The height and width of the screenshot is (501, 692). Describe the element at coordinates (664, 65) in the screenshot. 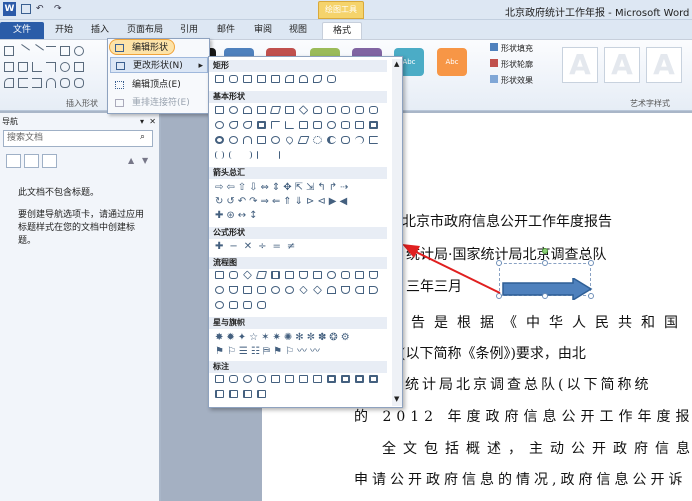

I see `wordart-style-3: A` at that location.